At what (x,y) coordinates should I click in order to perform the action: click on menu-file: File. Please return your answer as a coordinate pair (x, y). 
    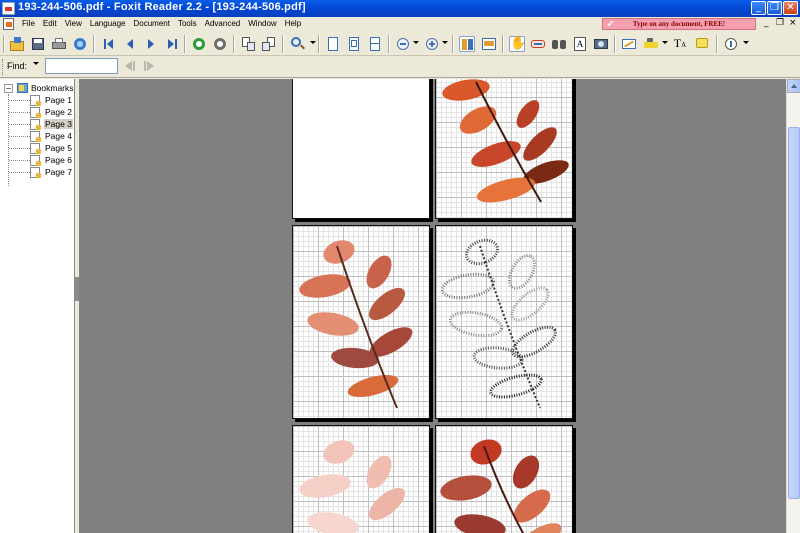
    Looking at the image, I should click on (28, 23).